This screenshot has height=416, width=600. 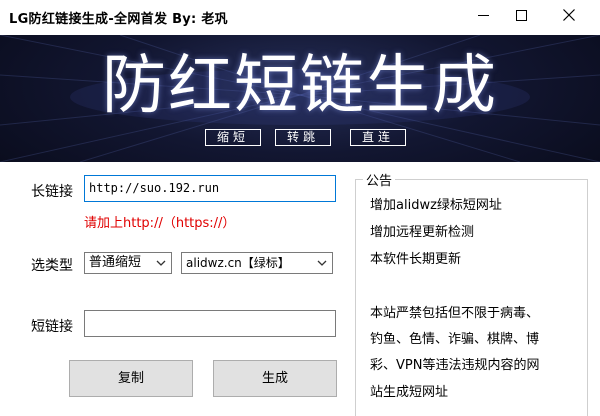 What do you see at coordinates (238, 263) in the screenshot?
I see `domain-select-value: alidwz.cn【绿标】` at bounding box center [238, 263].